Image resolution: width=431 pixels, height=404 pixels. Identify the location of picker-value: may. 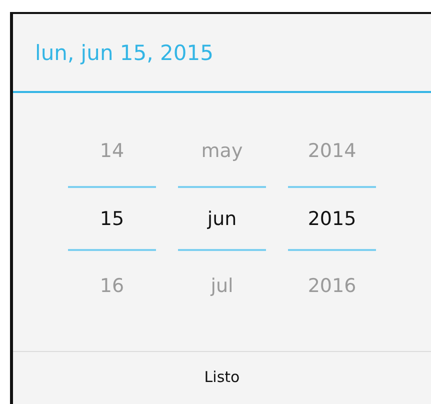
(222, 151).